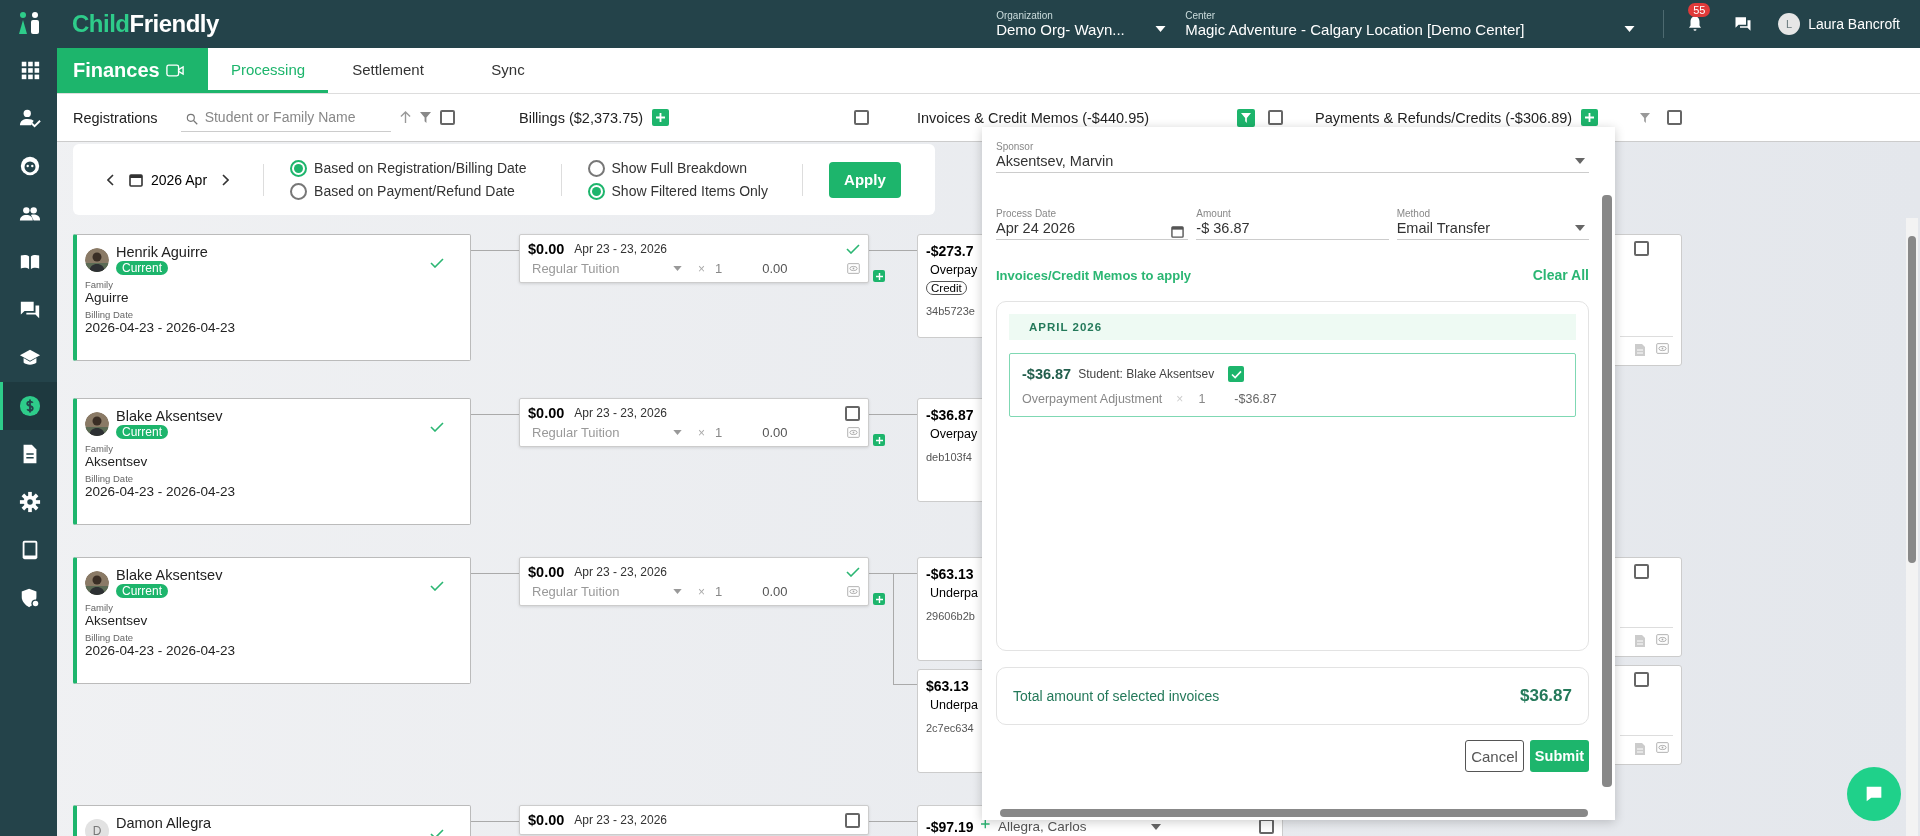 This screenshot has height=836, width=1920. What do you see at coordinates (1255, 399) in the screenshot?
I see `line-total: -$36.87` at bounding box center [1255, 399].